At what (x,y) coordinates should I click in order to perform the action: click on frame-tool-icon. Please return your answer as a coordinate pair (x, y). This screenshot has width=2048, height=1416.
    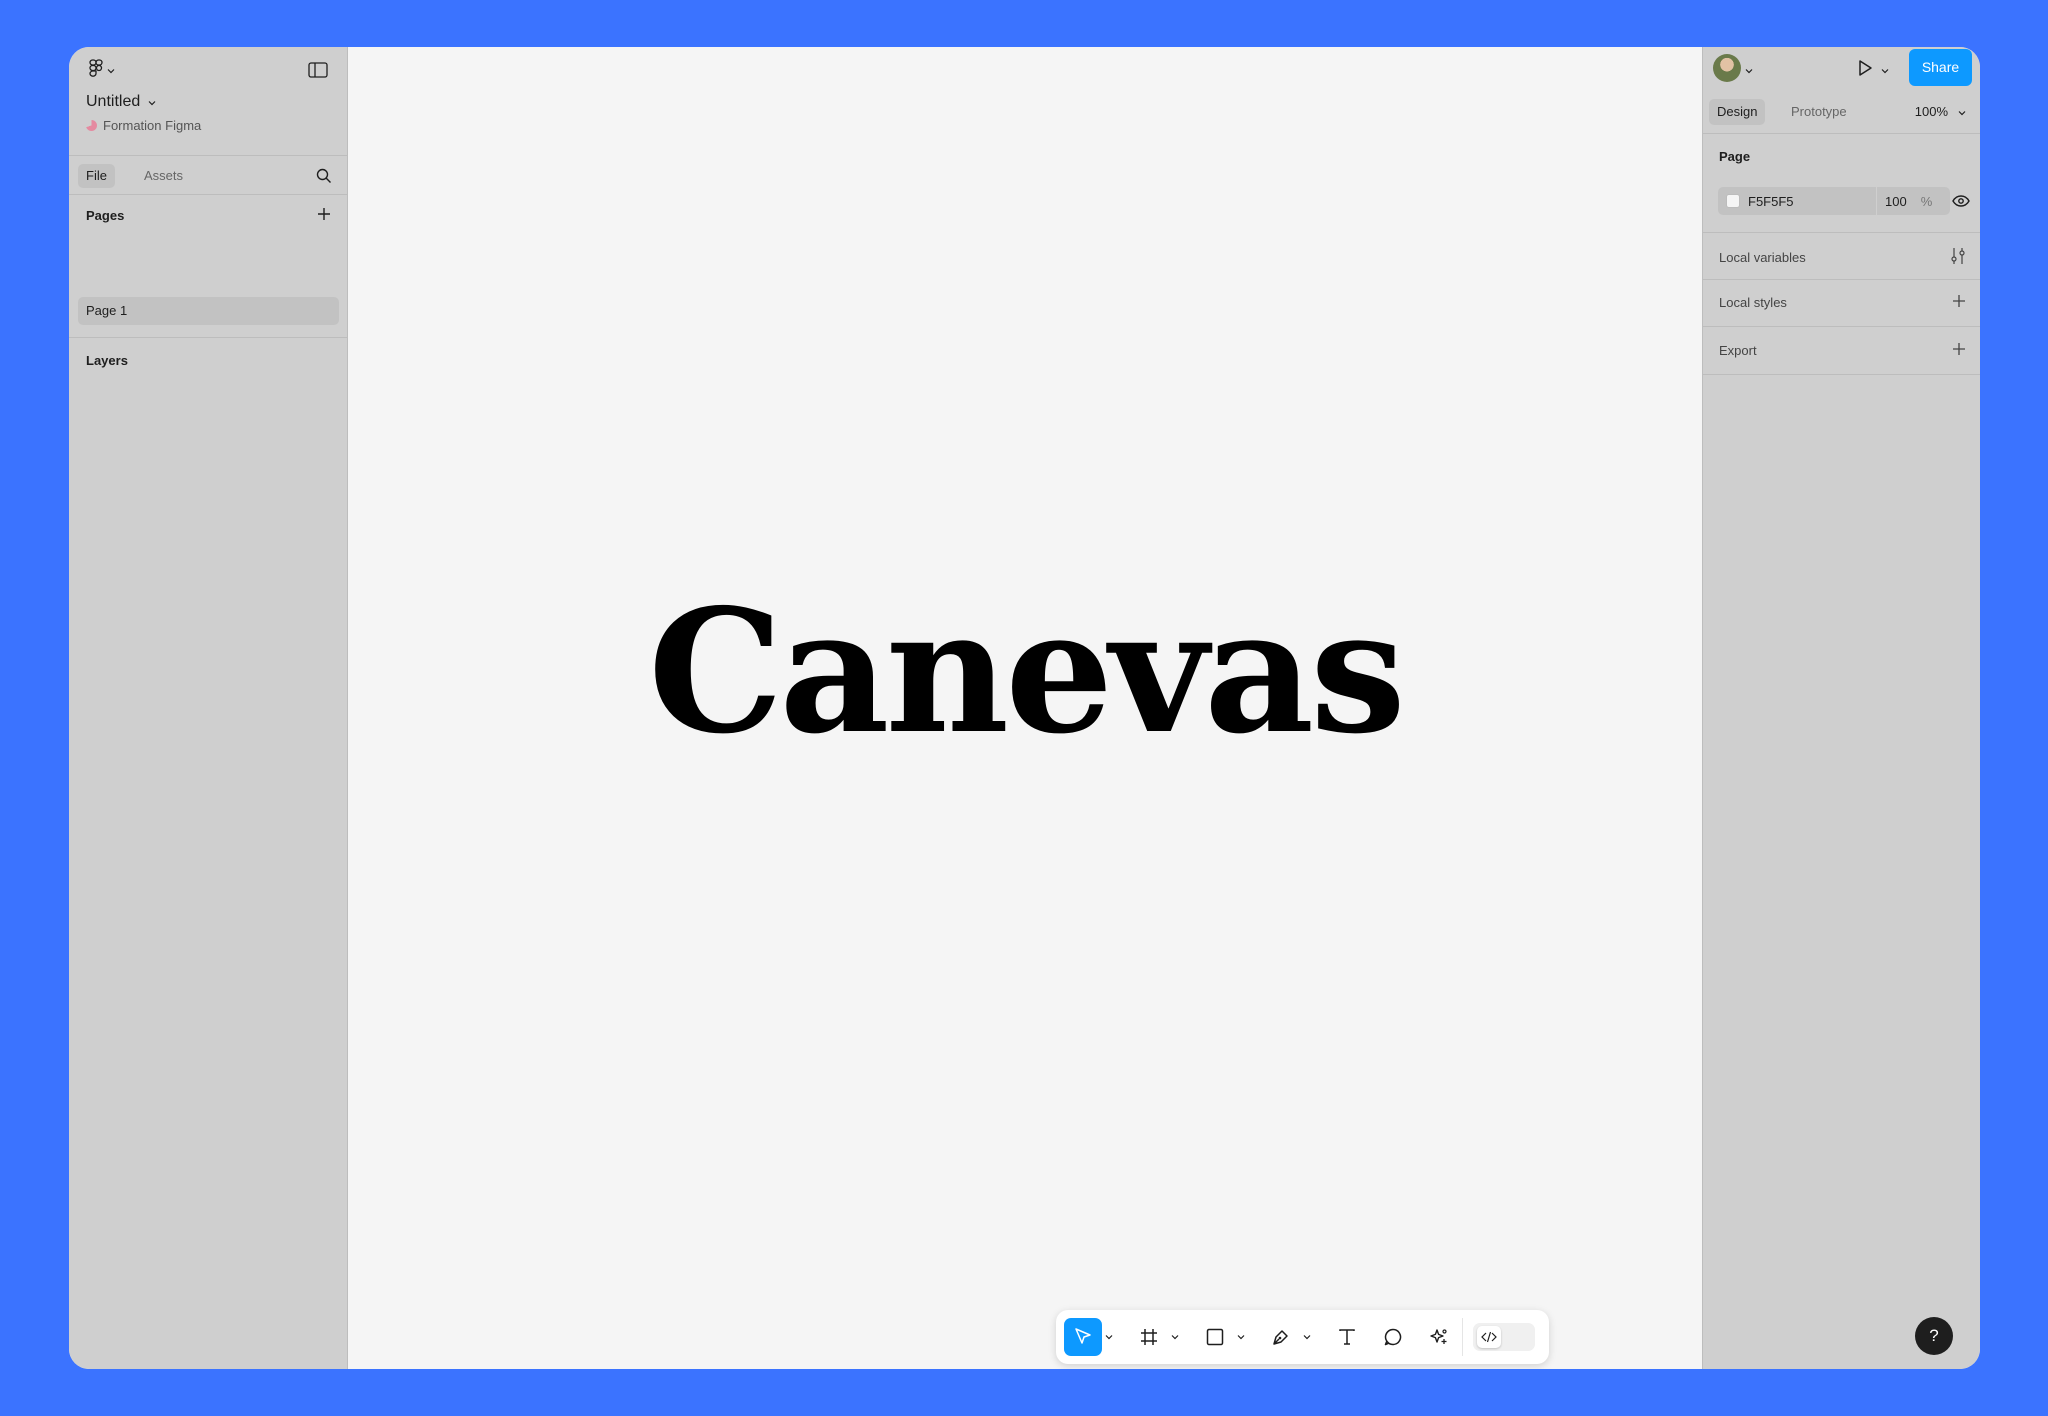
    Looking at the image, I should click on (1149, 1337).